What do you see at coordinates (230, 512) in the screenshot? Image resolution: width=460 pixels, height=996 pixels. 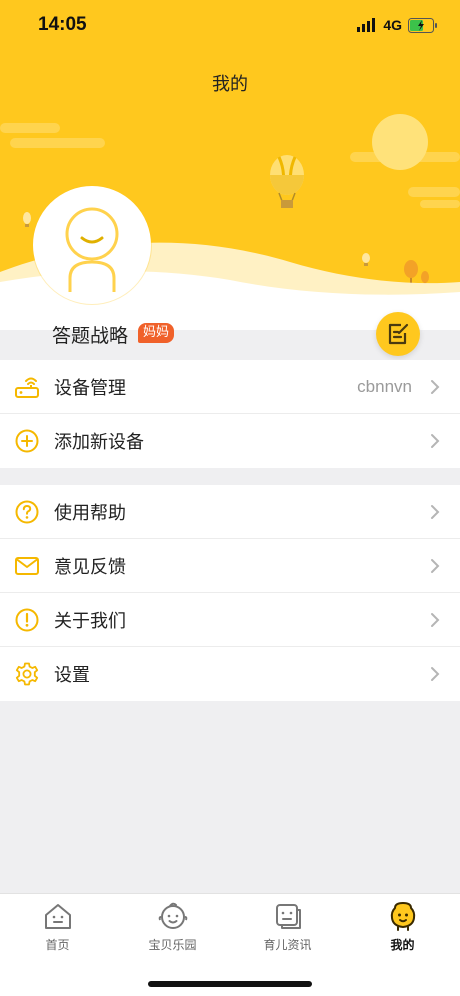 I see `menu-item-help: 使用帮助` at bounding box center [230, 512].